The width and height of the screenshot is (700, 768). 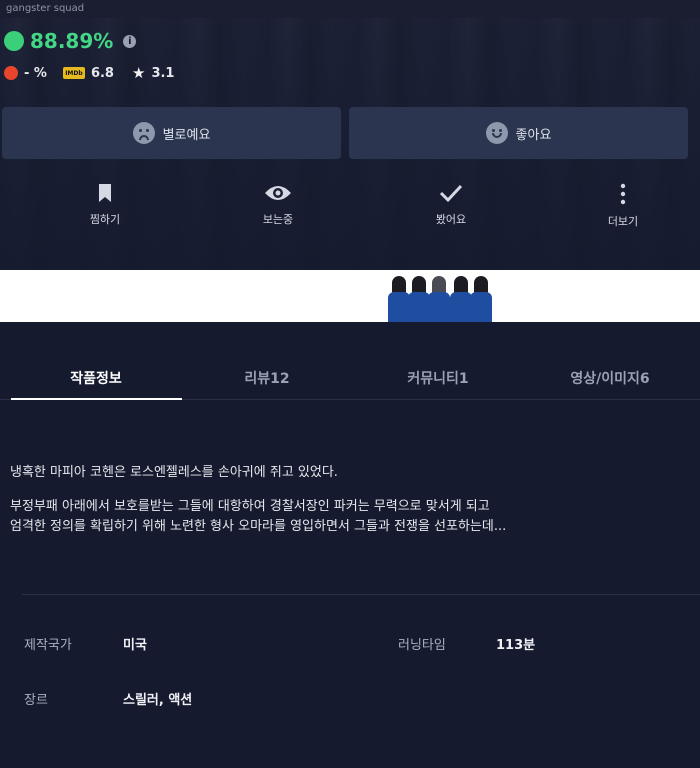 I want to click on rotten-tomato-icon, so click(x=11, y=73).